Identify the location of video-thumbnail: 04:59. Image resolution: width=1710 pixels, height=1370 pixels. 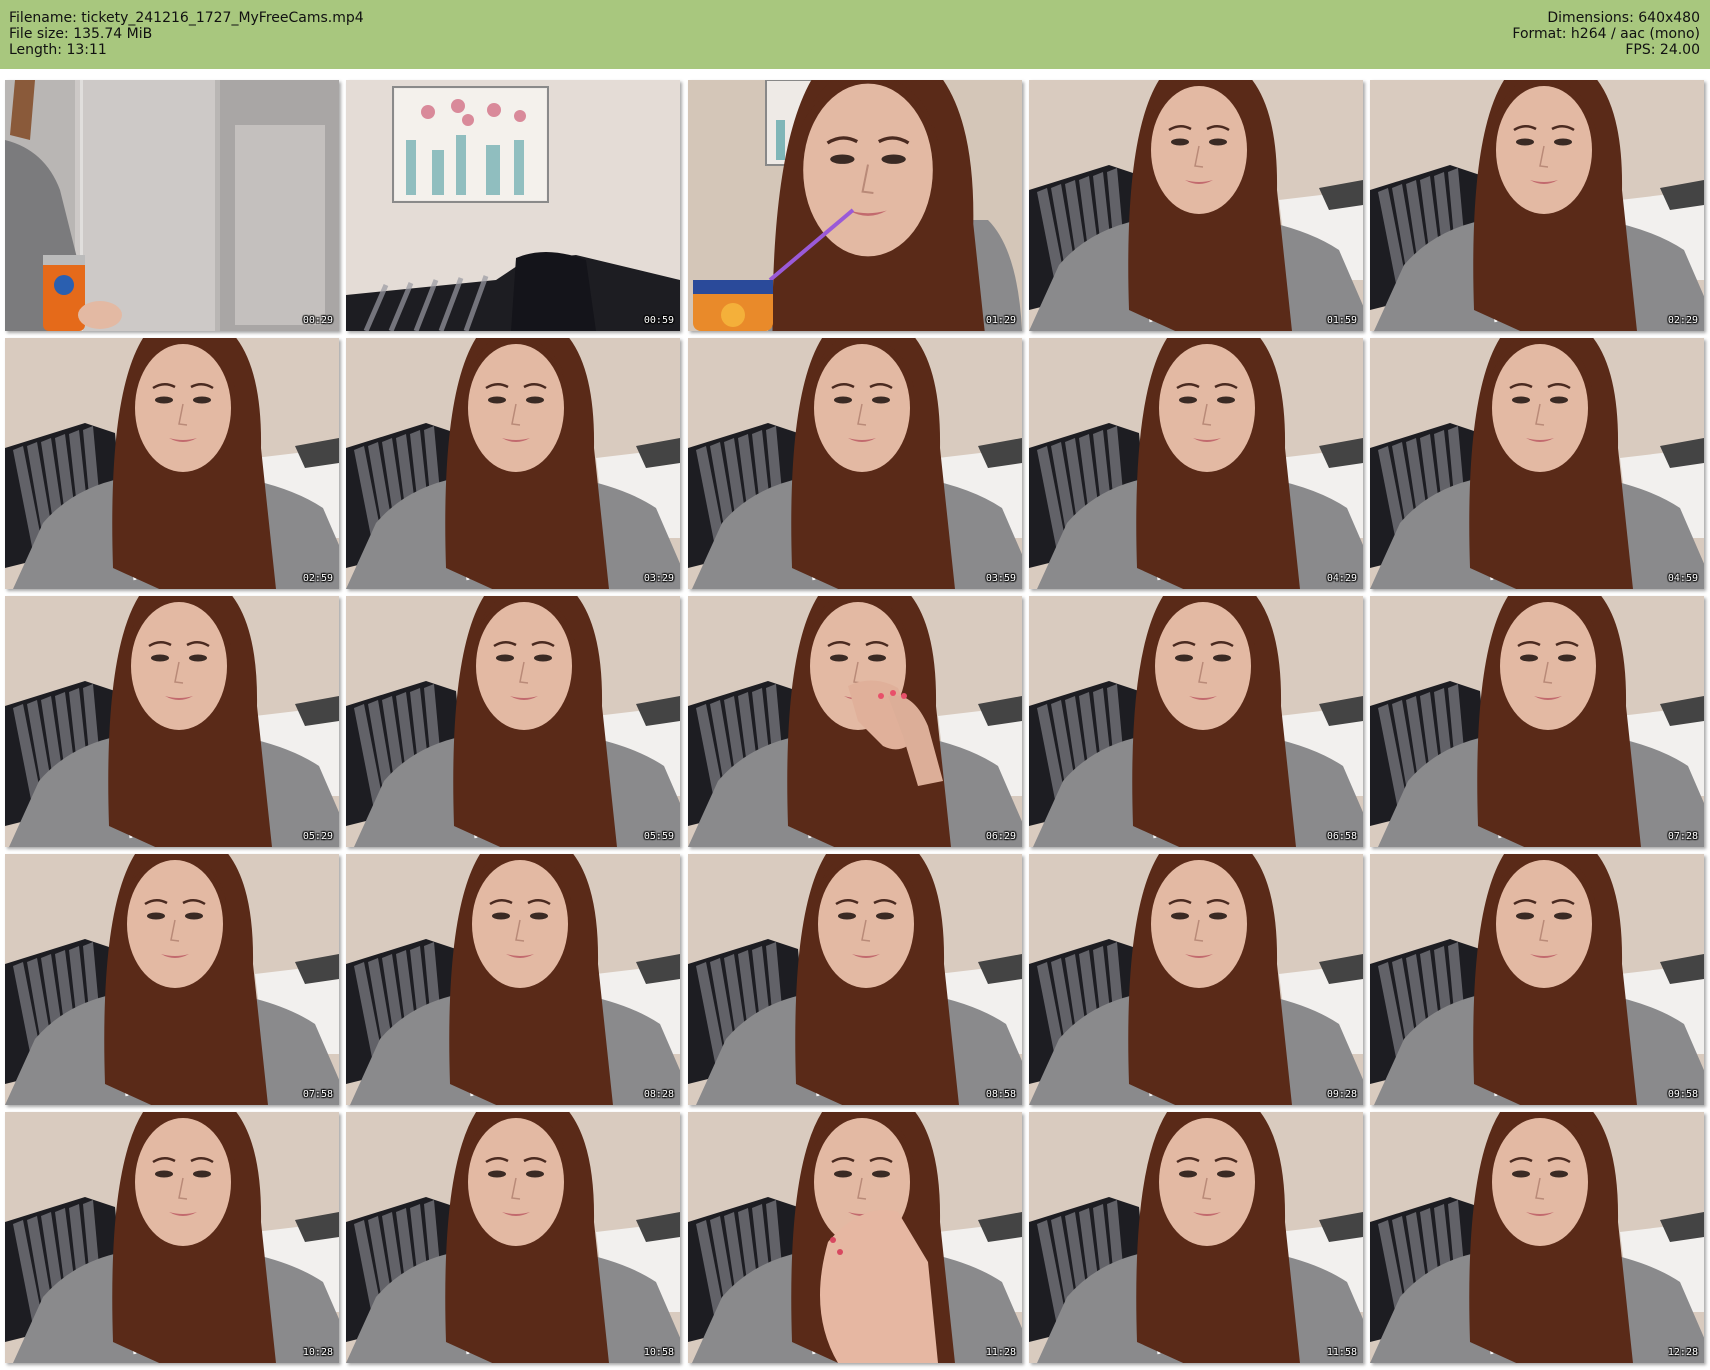
(1537, 463).